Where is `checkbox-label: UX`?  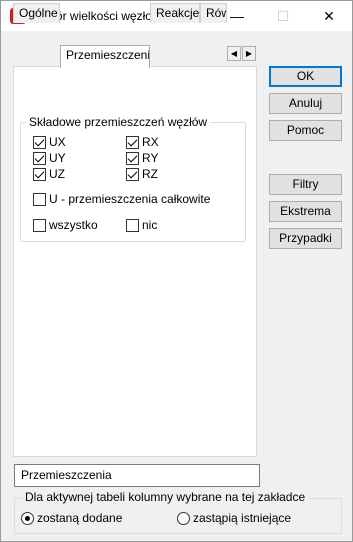 checkbox-label: UX is located at coordinates (57, 142).